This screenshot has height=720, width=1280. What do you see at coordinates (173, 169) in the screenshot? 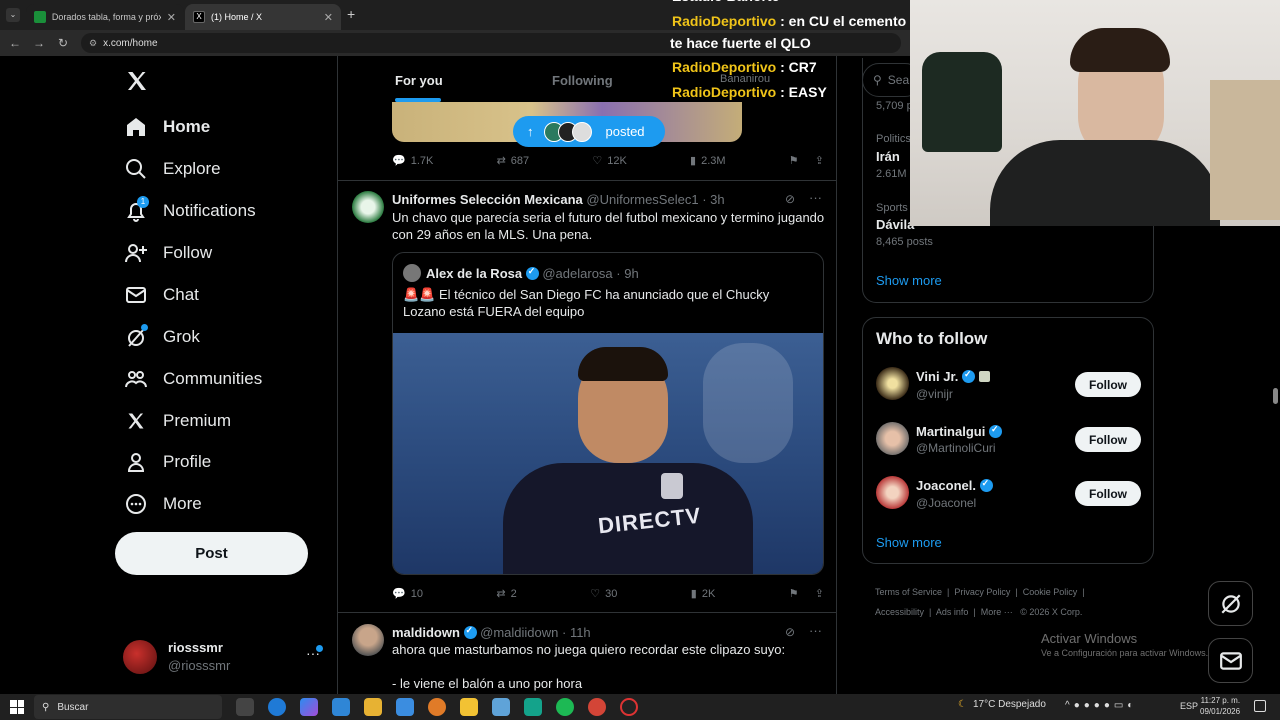
I see `nav-explore: Explore` at bounding box center [173, 169].